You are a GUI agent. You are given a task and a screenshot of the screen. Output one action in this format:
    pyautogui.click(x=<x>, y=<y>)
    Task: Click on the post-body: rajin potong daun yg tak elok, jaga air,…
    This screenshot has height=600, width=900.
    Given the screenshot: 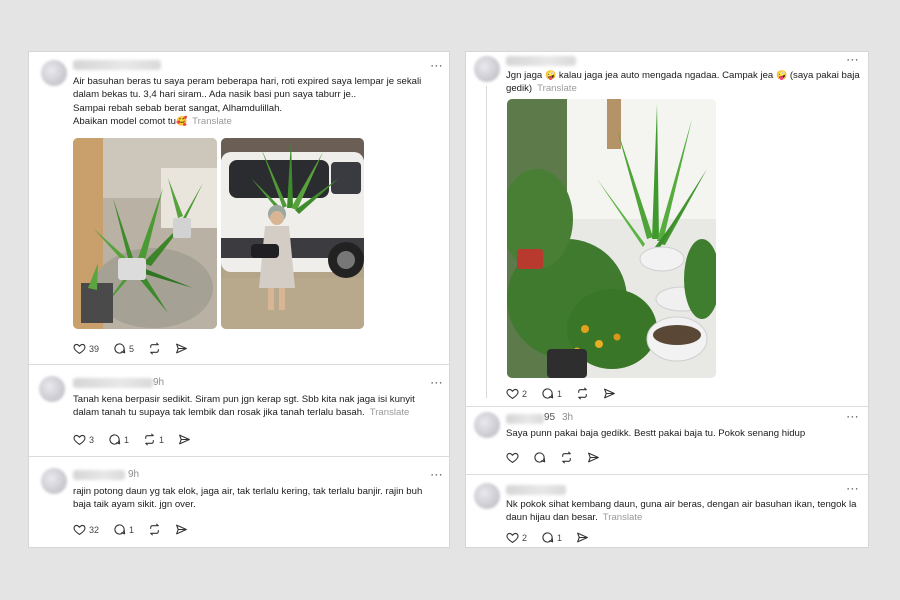 What is the action you would take?
    pyautogui.click(x=248, y=498)
    